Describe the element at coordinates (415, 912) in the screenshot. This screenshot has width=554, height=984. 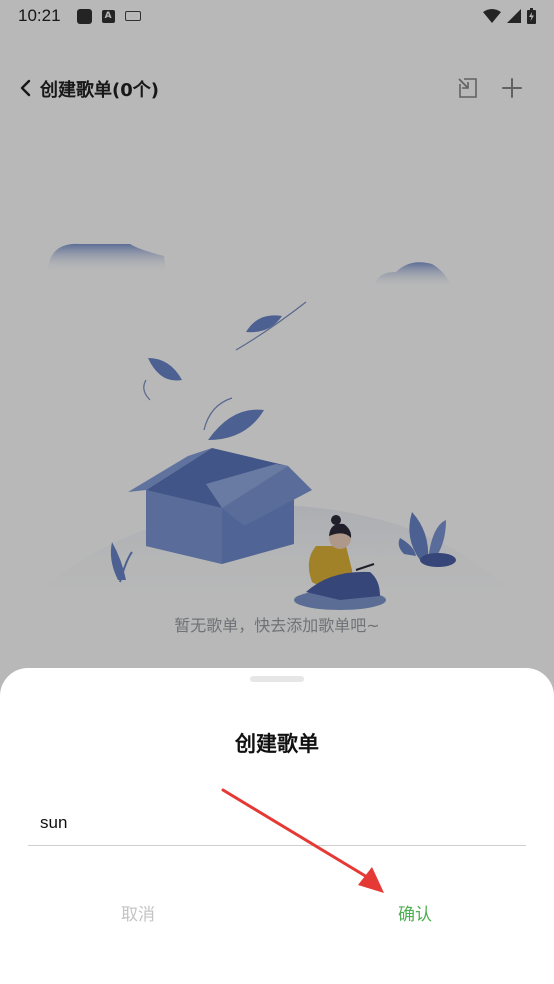
I see `confirm-button: 确认` at that location.